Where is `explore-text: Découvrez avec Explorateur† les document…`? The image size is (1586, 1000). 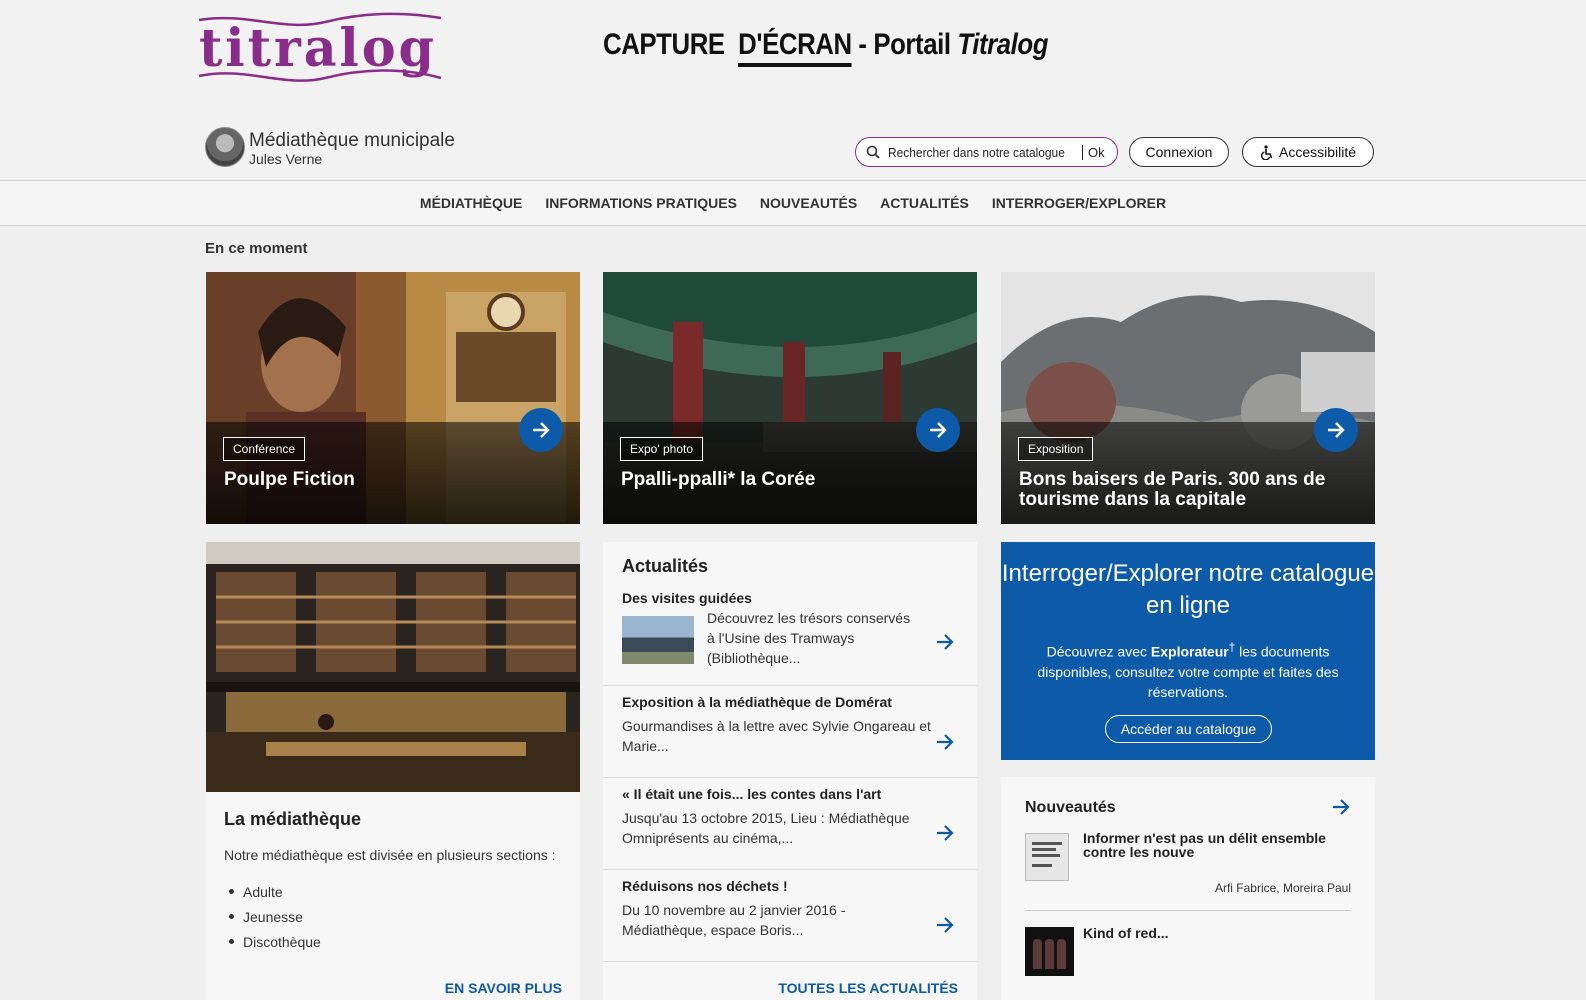 explore-text: Découvrez avec Explorateur† les document… is located at coordinates (1188, 670).